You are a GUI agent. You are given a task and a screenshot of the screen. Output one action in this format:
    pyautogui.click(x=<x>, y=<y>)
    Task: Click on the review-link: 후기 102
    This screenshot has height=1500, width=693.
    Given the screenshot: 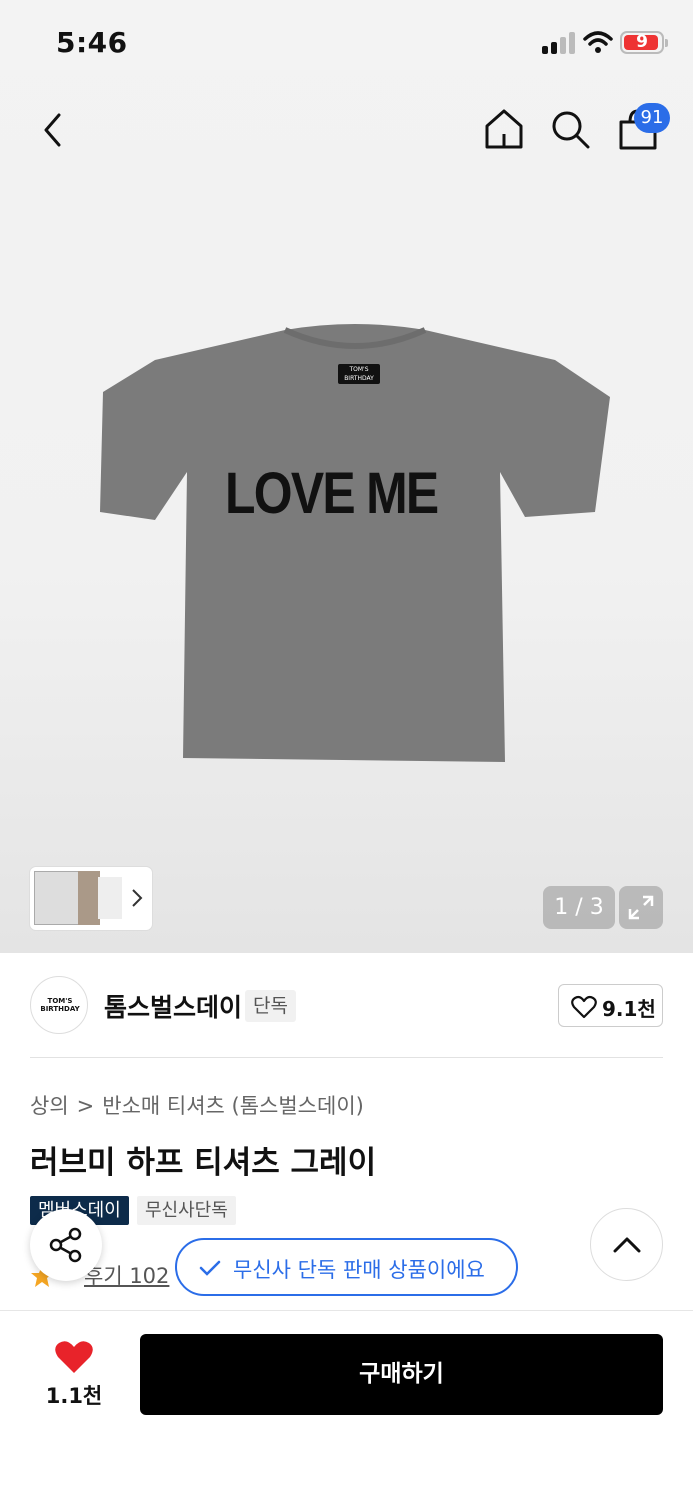 What is the action you would take?
    pyautogui.click(x=126, y=1275)
    